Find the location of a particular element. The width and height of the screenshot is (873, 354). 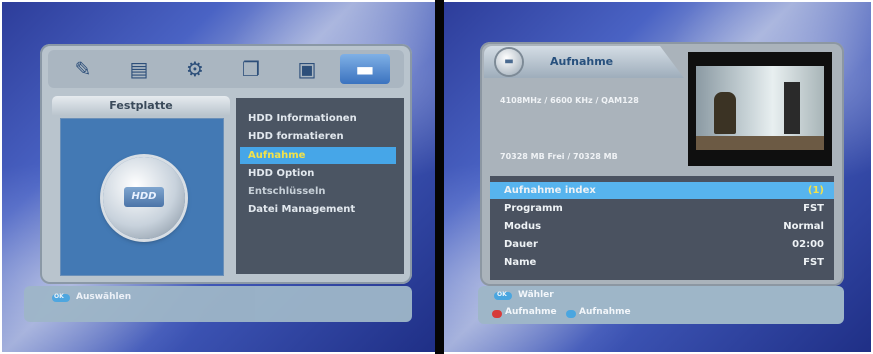

section-title: Festplatte is located at coordinates (141, 106).